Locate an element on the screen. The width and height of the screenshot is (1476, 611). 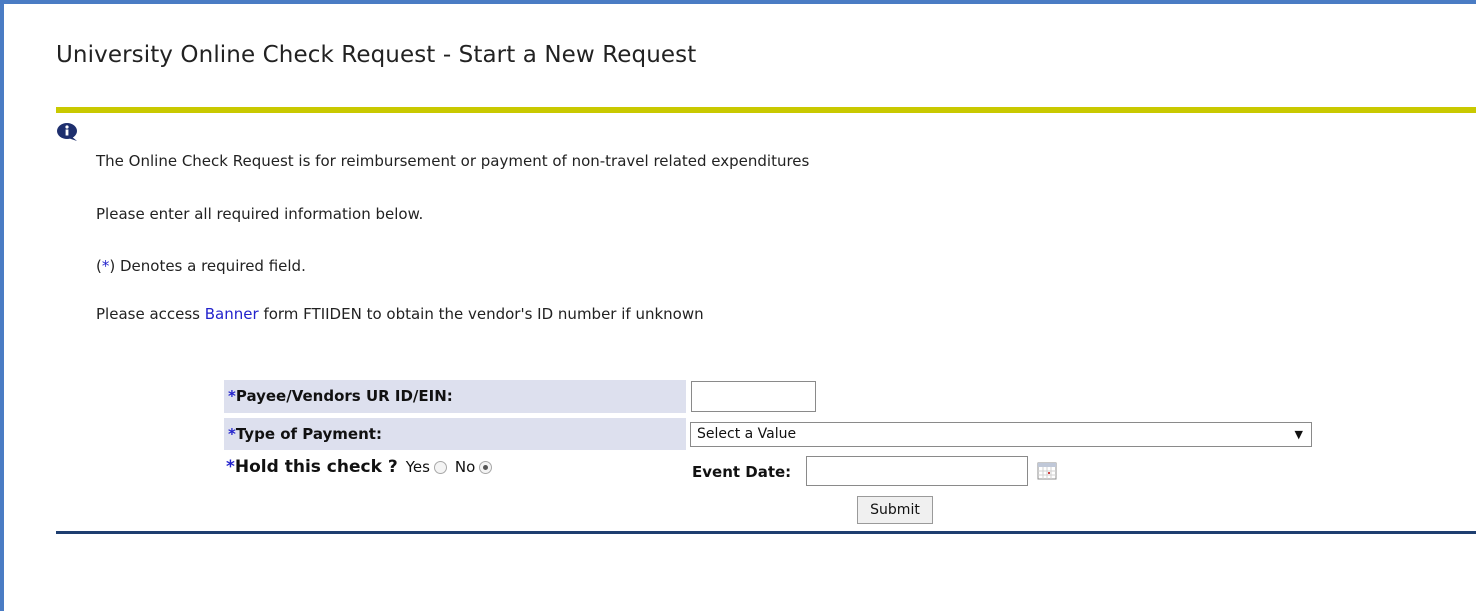
hold-check-label: Hold this check ? is located at coordinates (316, 467).